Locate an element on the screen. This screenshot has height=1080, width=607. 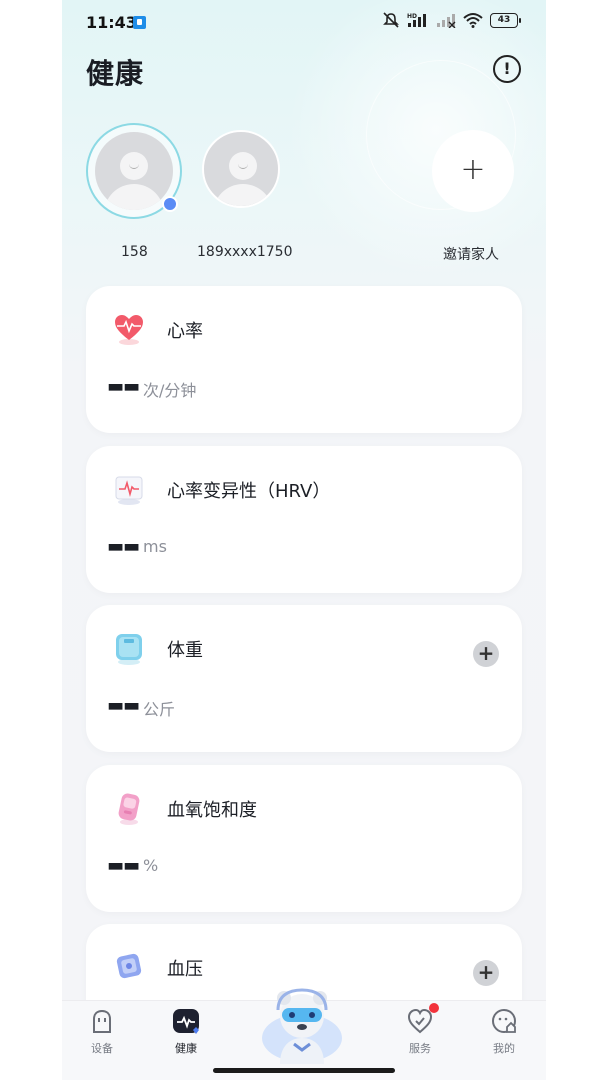
status-bar: 11:43 HD 43 is located at coordinates (304, 22).